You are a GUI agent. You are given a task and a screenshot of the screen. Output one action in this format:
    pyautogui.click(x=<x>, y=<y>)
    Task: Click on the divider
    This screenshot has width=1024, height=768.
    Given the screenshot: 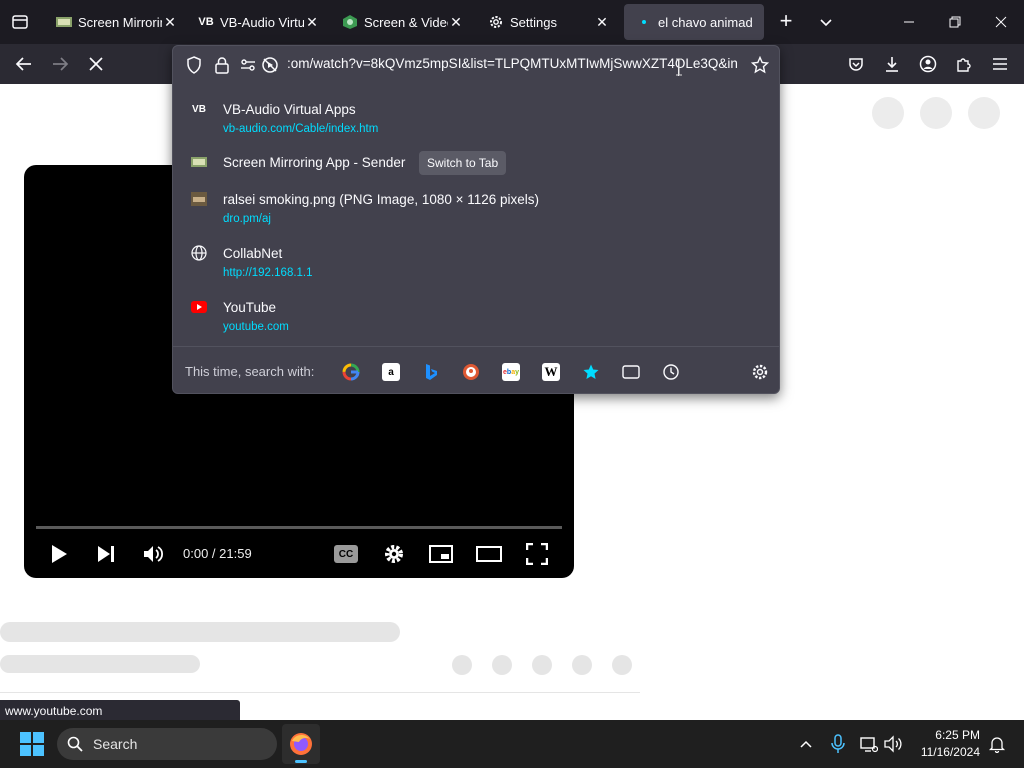 What is the action you would take?
    pyautogui.click(x=320, y=692)
    